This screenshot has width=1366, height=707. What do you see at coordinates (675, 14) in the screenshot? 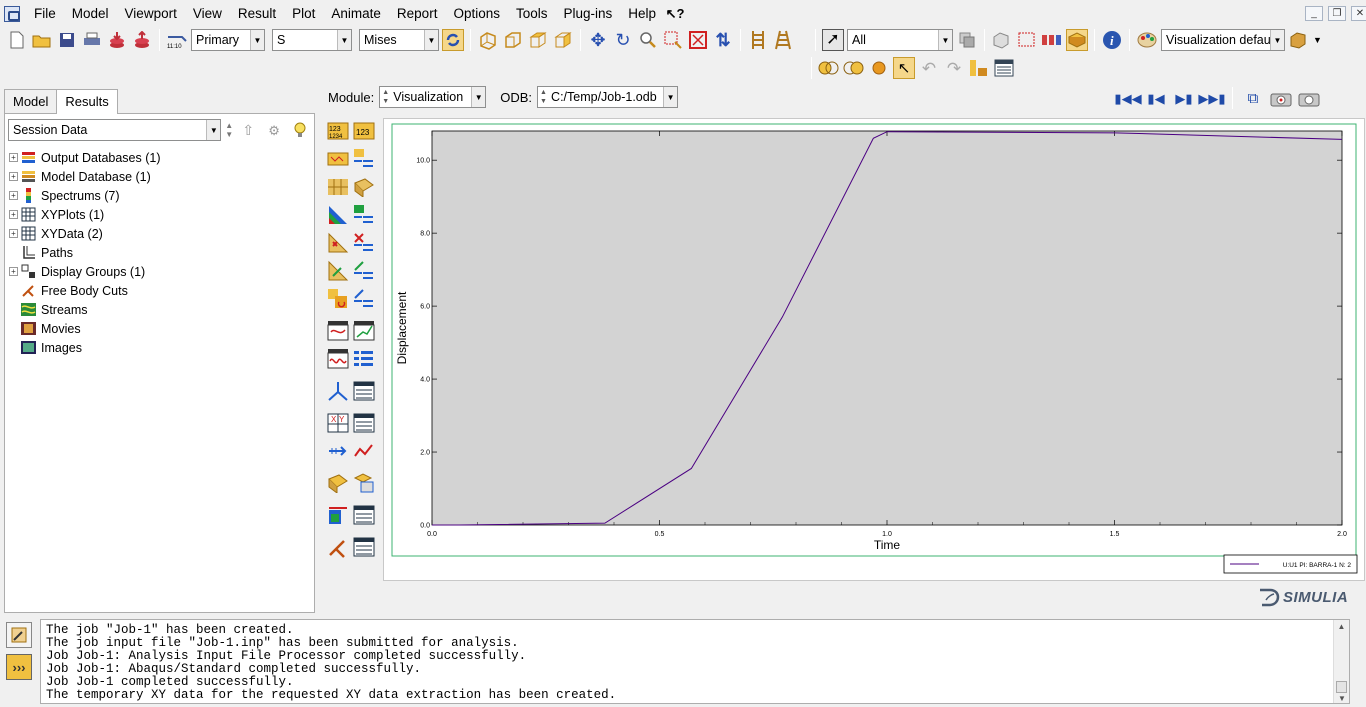
I see `context-help-icon: ↖?` at bounding box center [675, 14].